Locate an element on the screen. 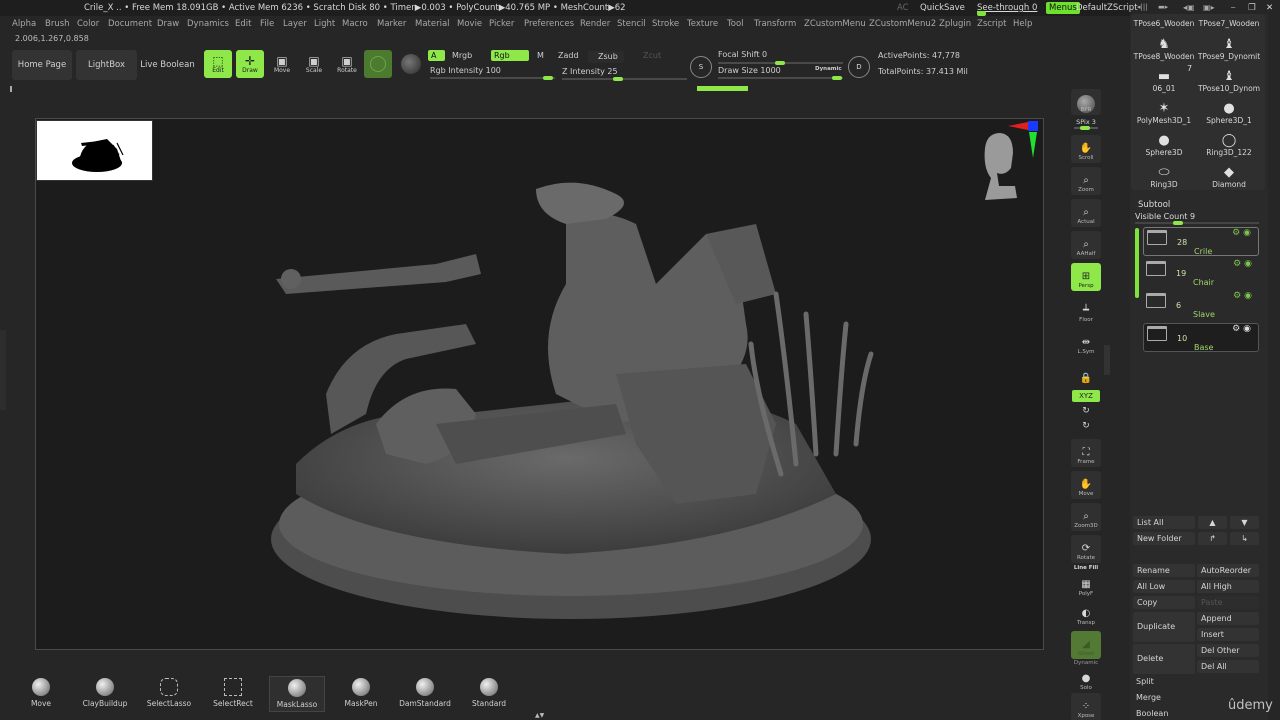 This screenshot has width=1280, height=720. lsym-button: ⇹ L.Sym is located at coordinates (1086, 343).